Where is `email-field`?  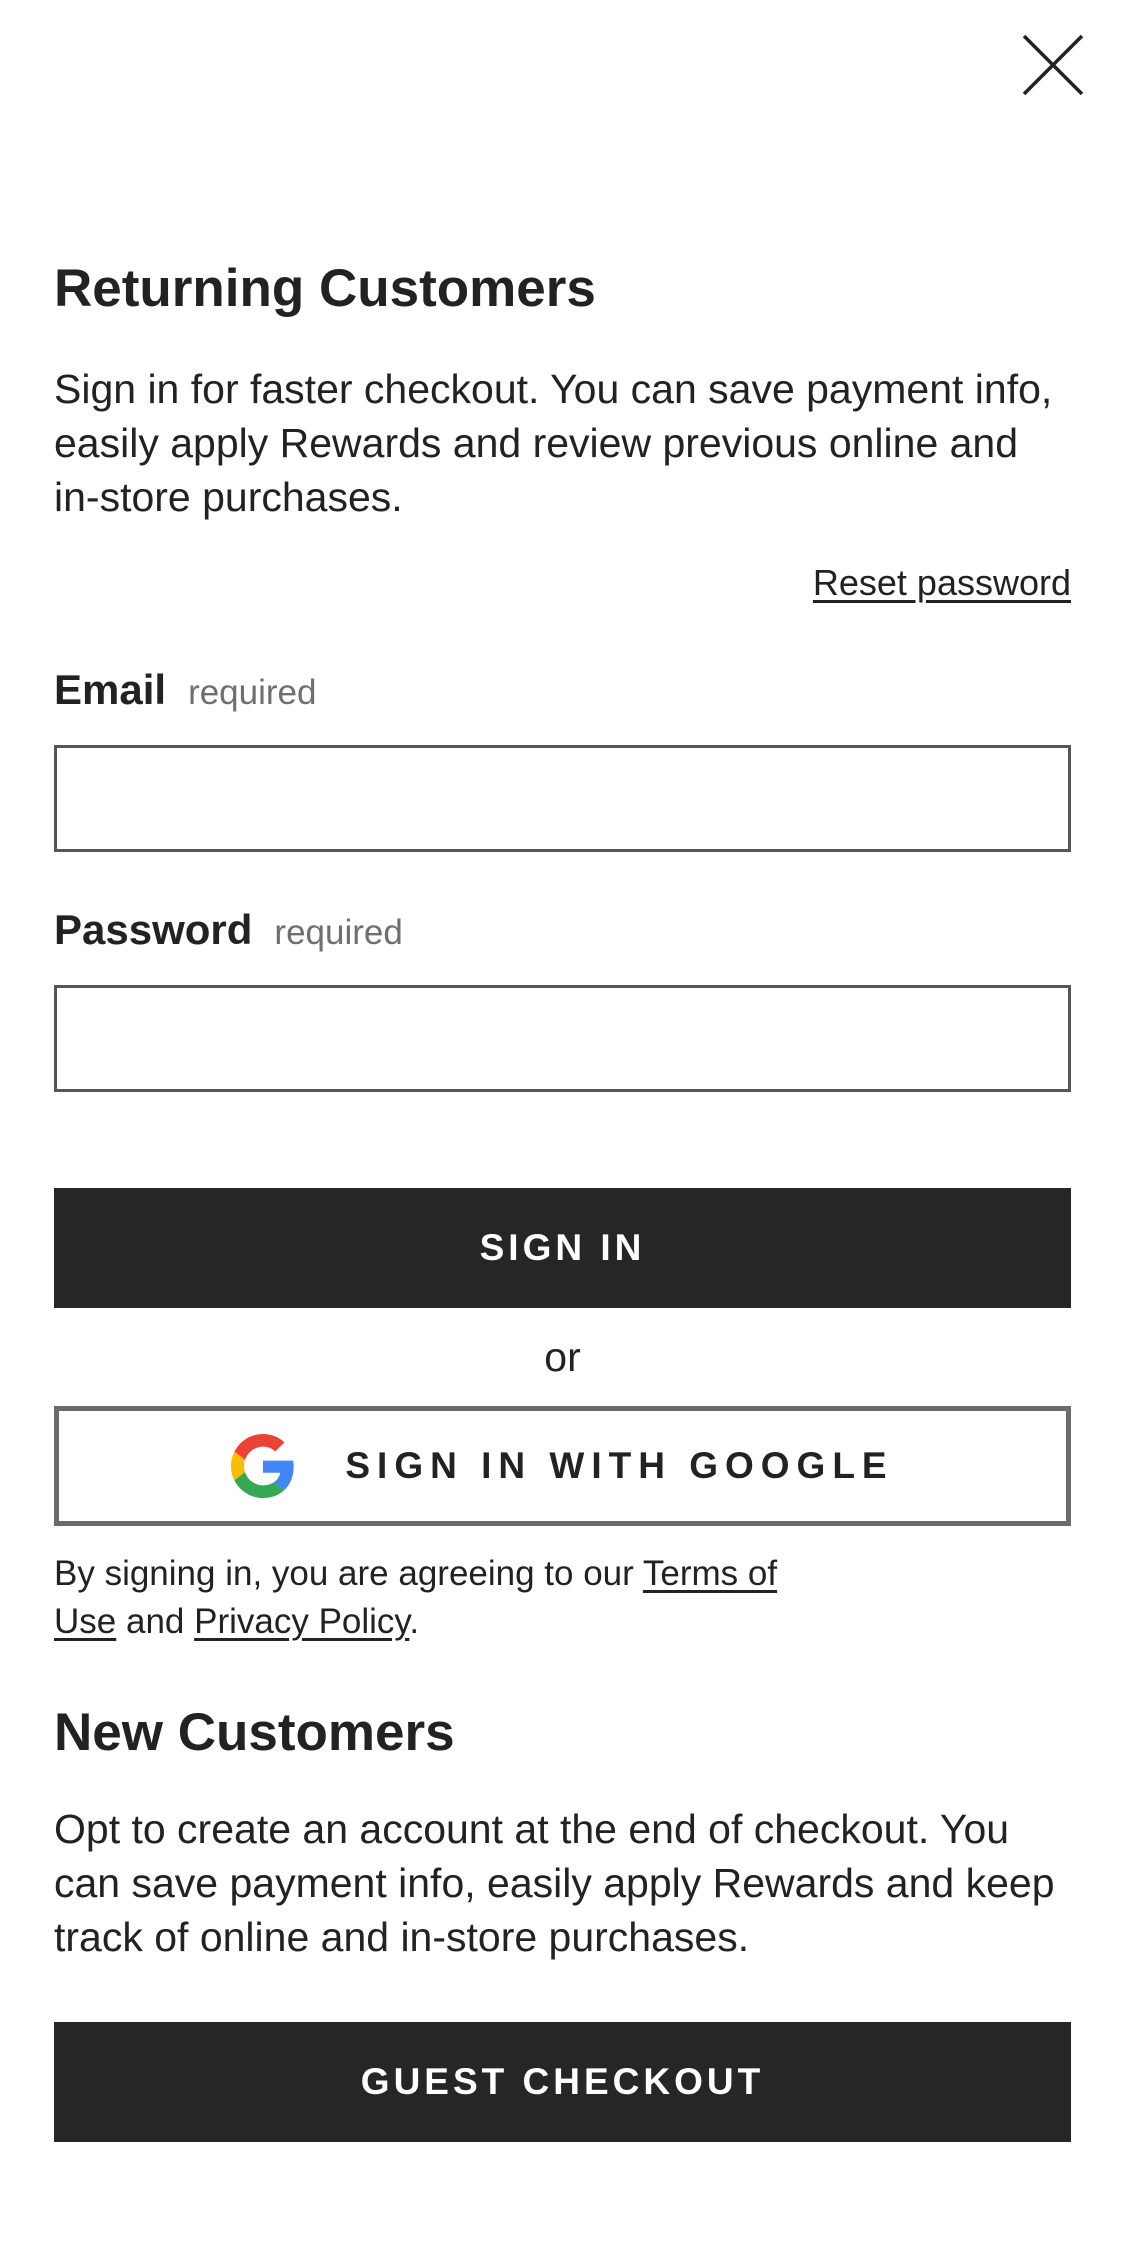 email-field is located at coordinates (562, 798).